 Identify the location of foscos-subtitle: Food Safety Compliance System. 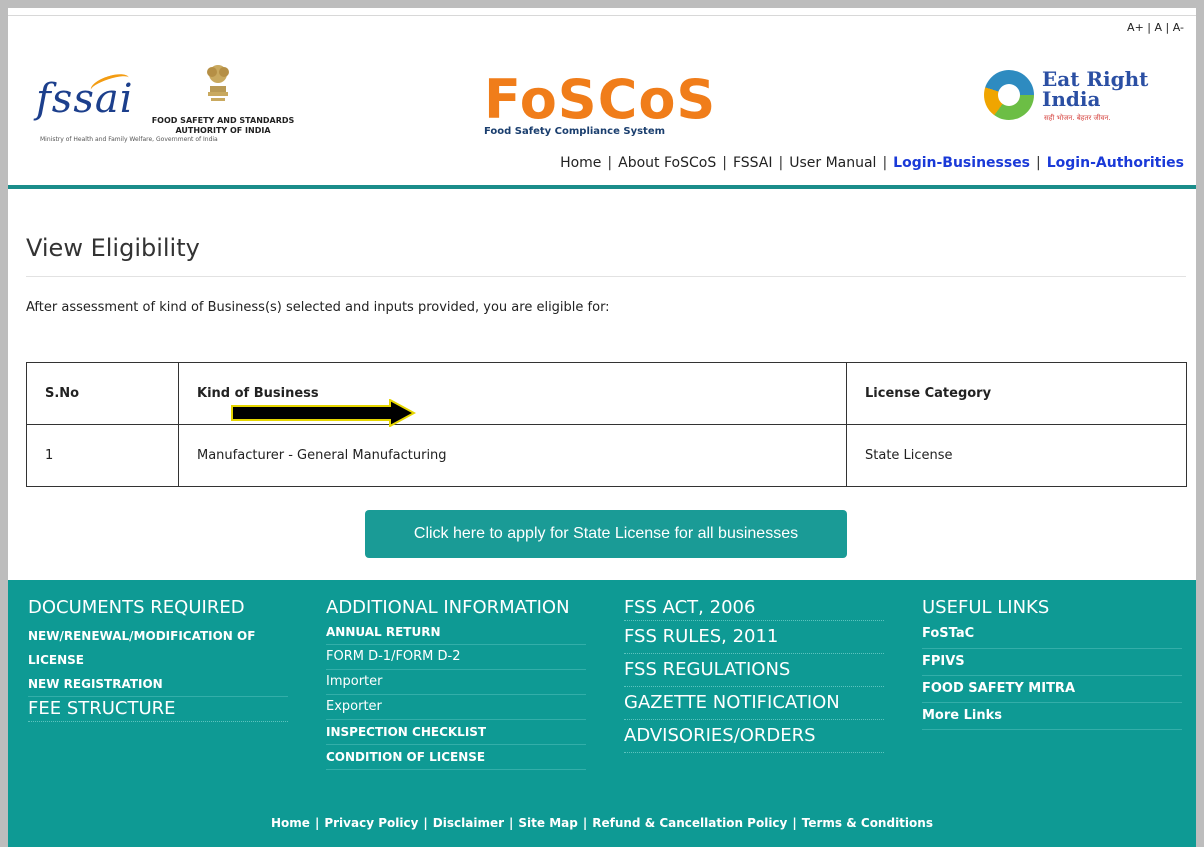
(575, 131).